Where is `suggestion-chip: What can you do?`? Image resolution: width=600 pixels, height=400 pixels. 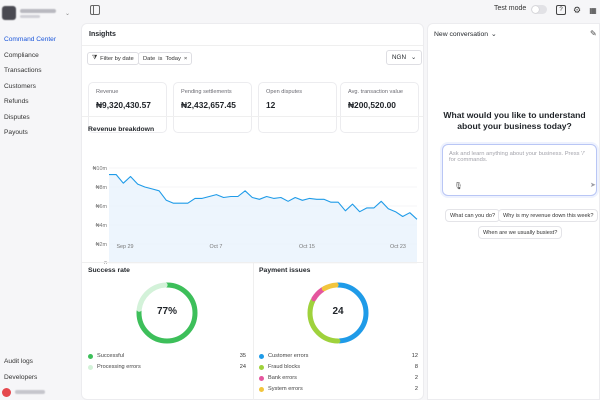 suggestion-chip: What can you do? is located at coordinates (473, 215).